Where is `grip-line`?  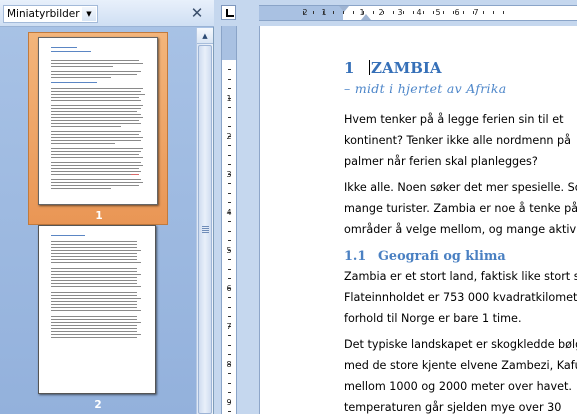 grip-line is located at coordinates (205, 232).